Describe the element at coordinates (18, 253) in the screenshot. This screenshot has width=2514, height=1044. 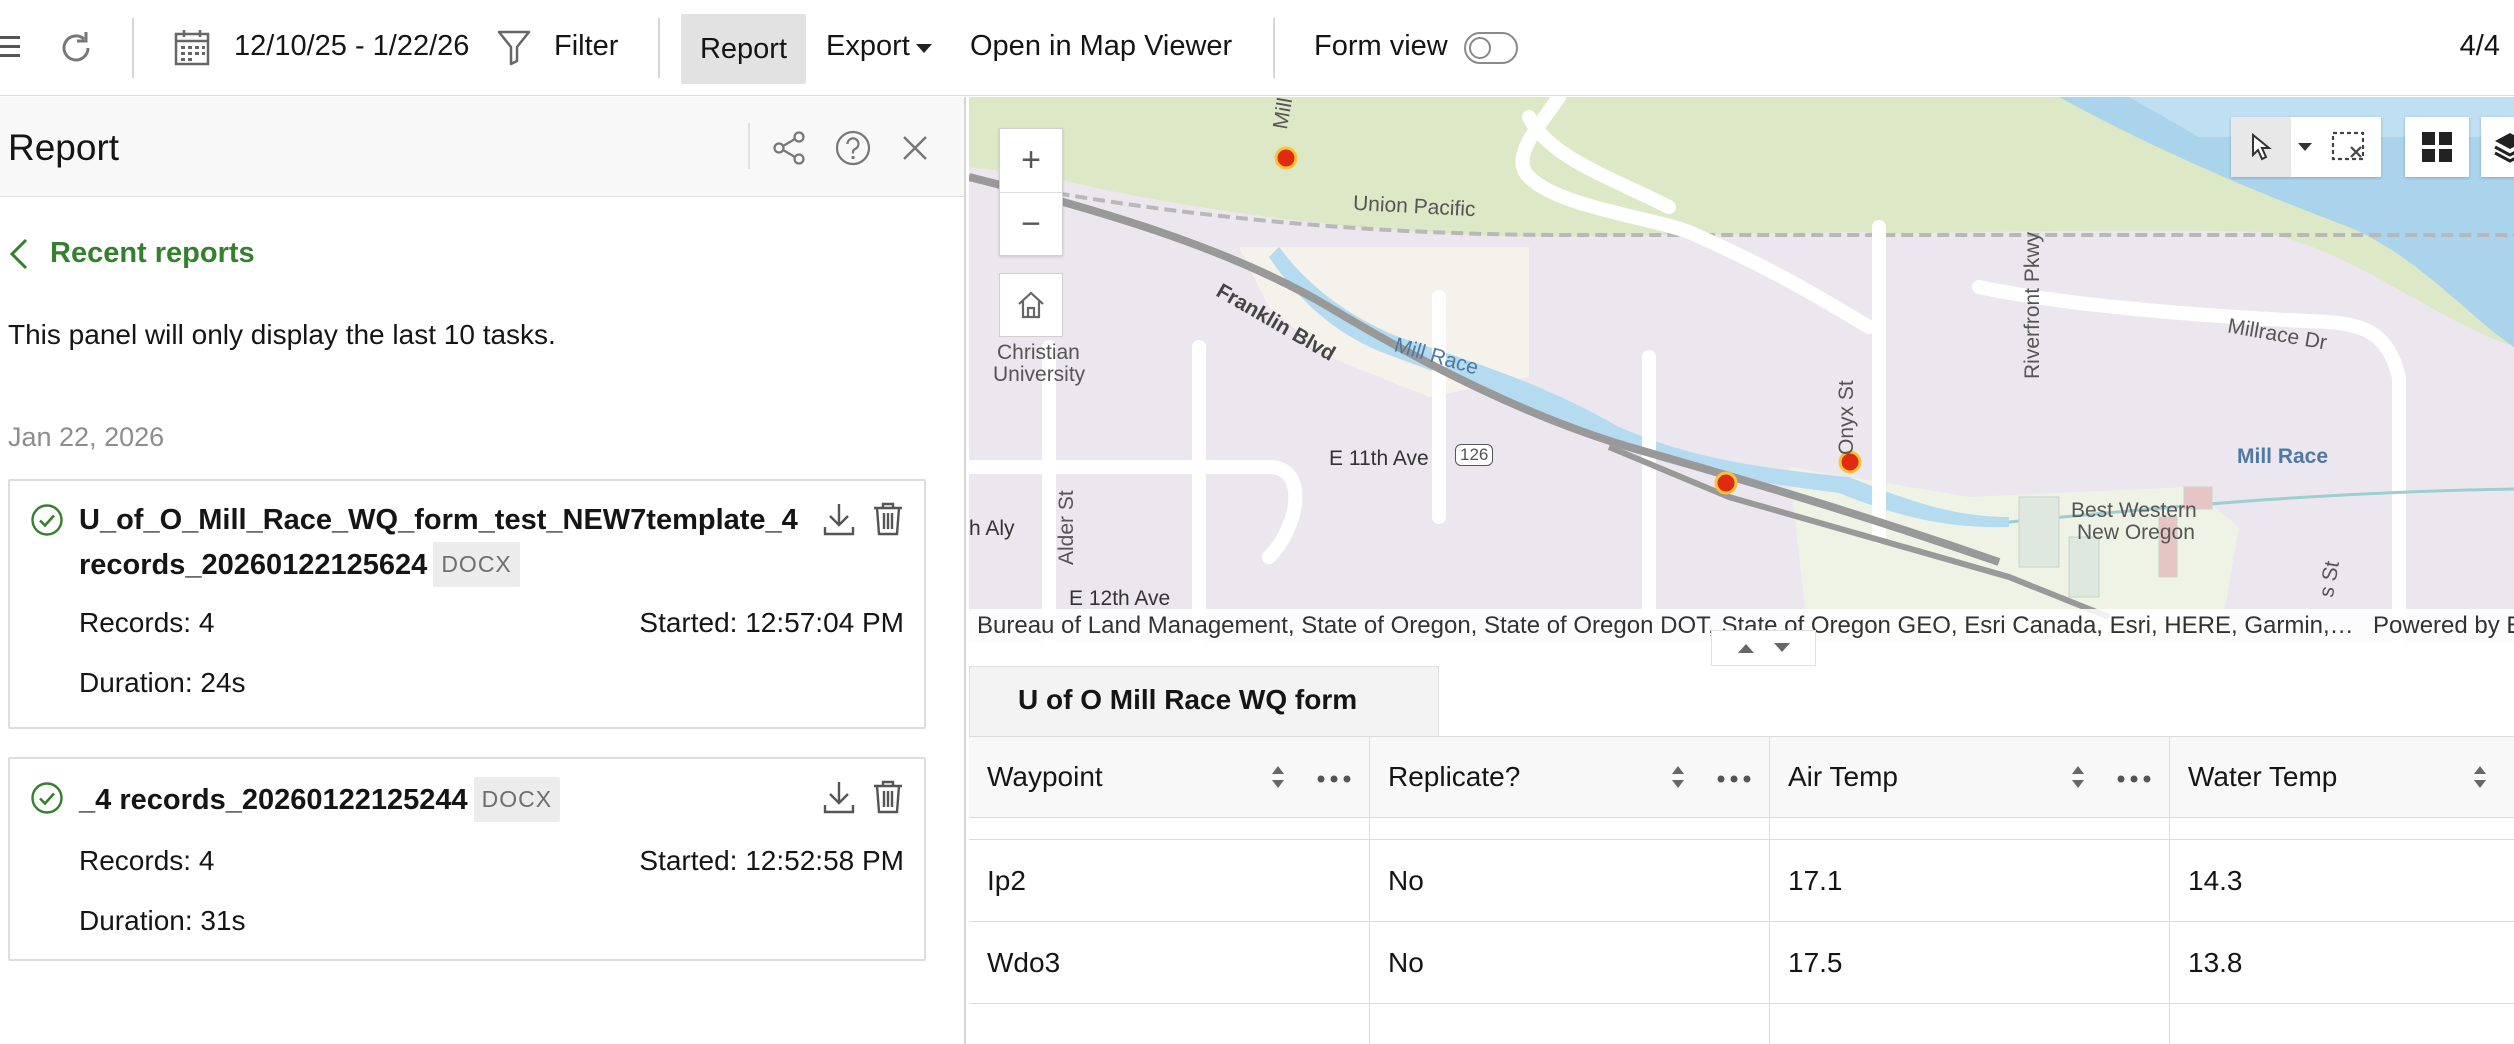
I see `chevron-left-icon` at that location.